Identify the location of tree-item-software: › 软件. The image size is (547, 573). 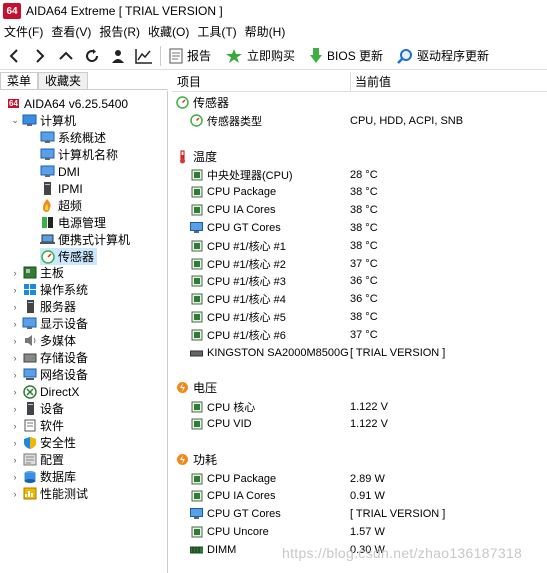
(37, 425).